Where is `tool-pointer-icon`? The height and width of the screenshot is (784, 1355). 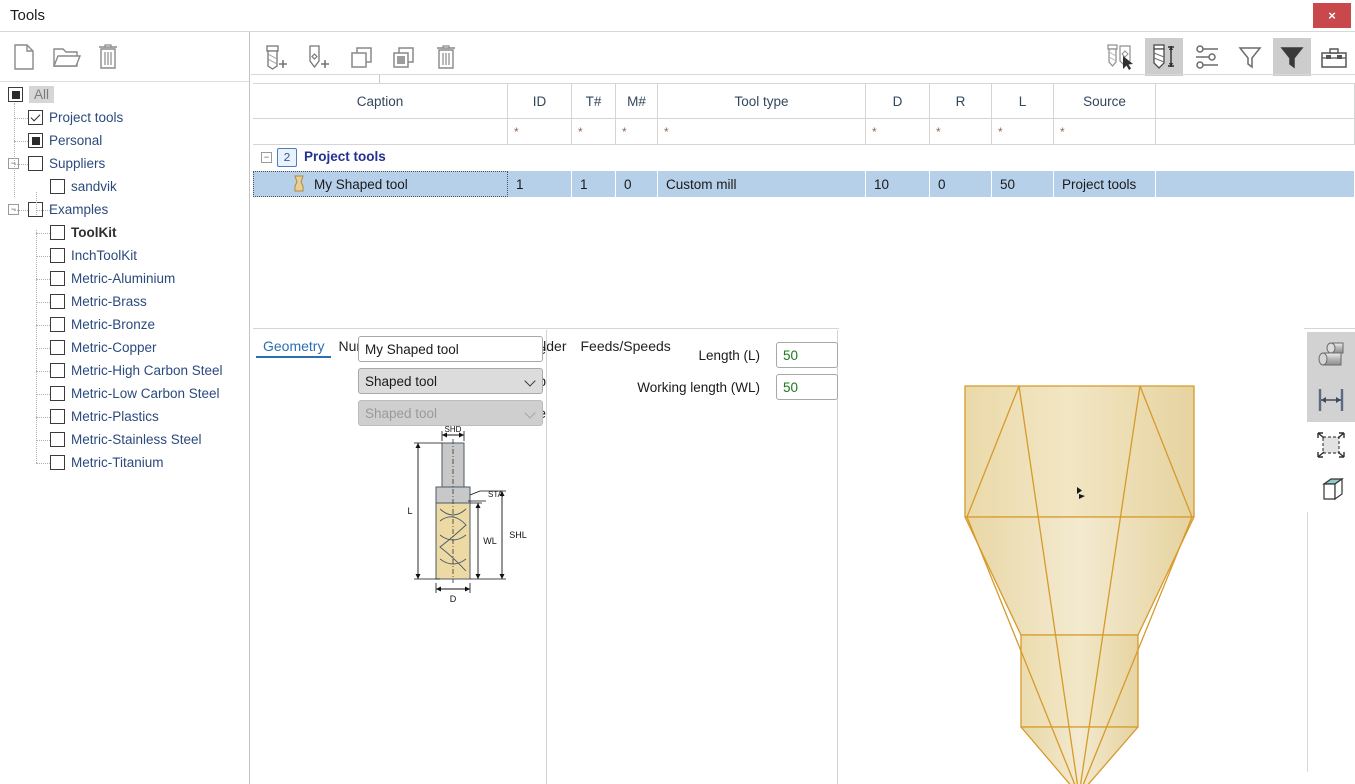
tool-pointer-icon is located at coordinates (1120, 57).